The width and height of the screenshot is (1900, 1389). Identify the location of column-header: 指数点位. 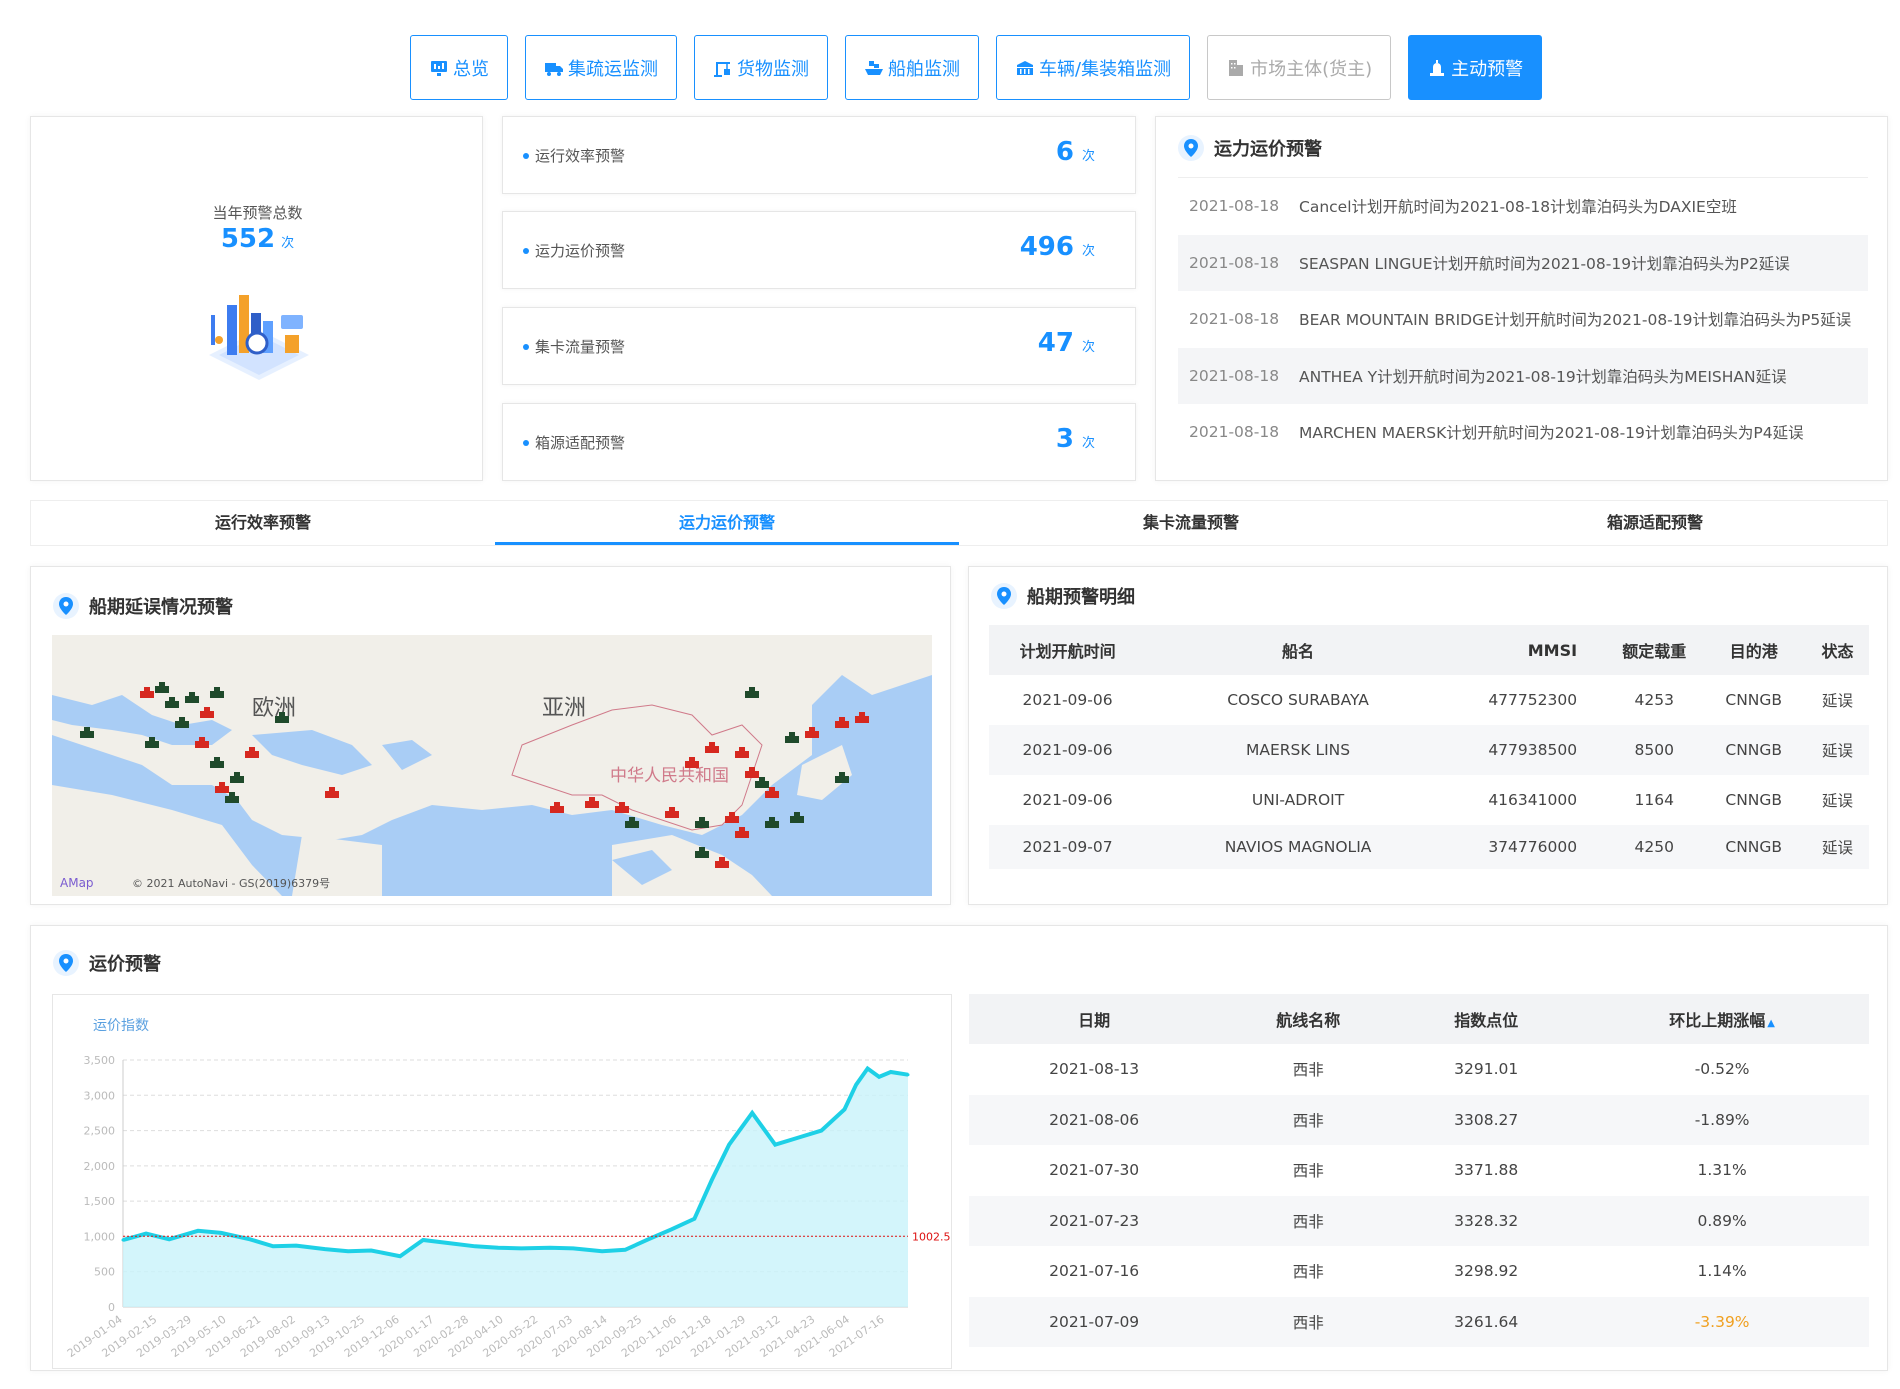
(1486, 1019).